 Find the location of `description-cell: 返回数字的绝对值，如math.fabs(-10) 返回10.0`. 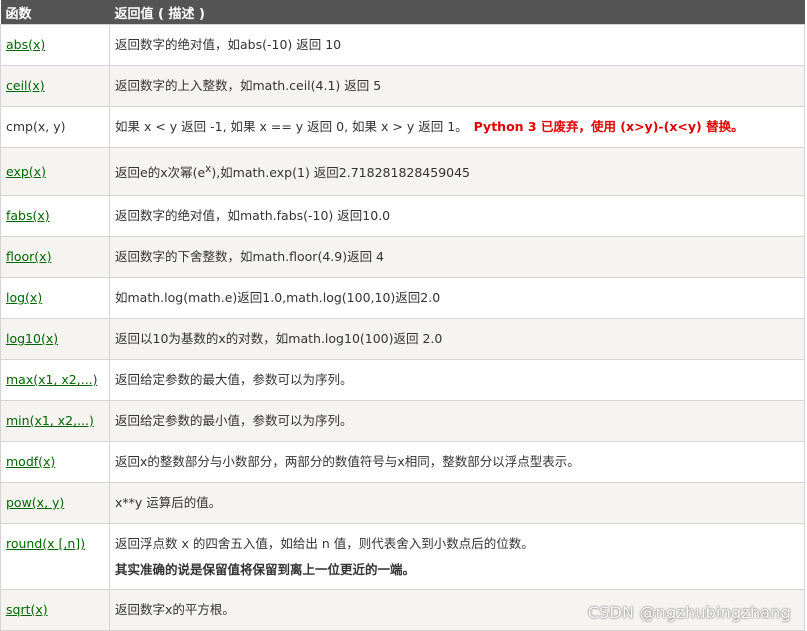

description-cell: 返回数字的绝对值，如math.fabs(-10) 返回10.0 is located at coordinates (457, 216).